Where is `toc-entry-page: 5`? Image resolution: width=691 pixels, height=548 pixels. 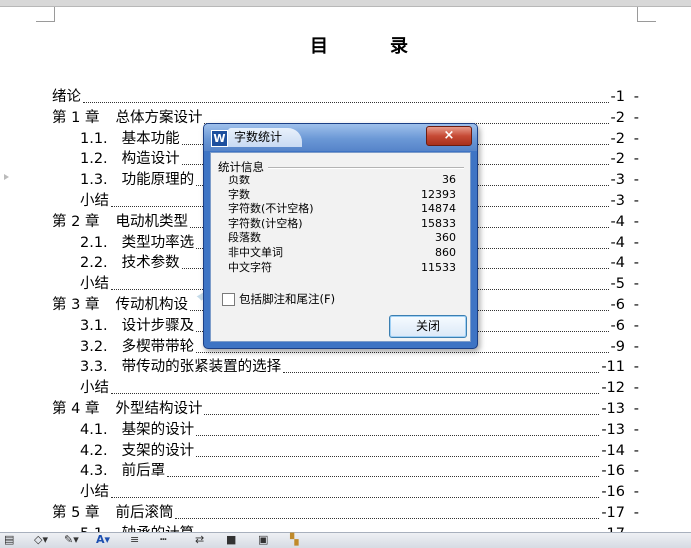
toc-entry-page: 5 is located at coordinates (620, 284).